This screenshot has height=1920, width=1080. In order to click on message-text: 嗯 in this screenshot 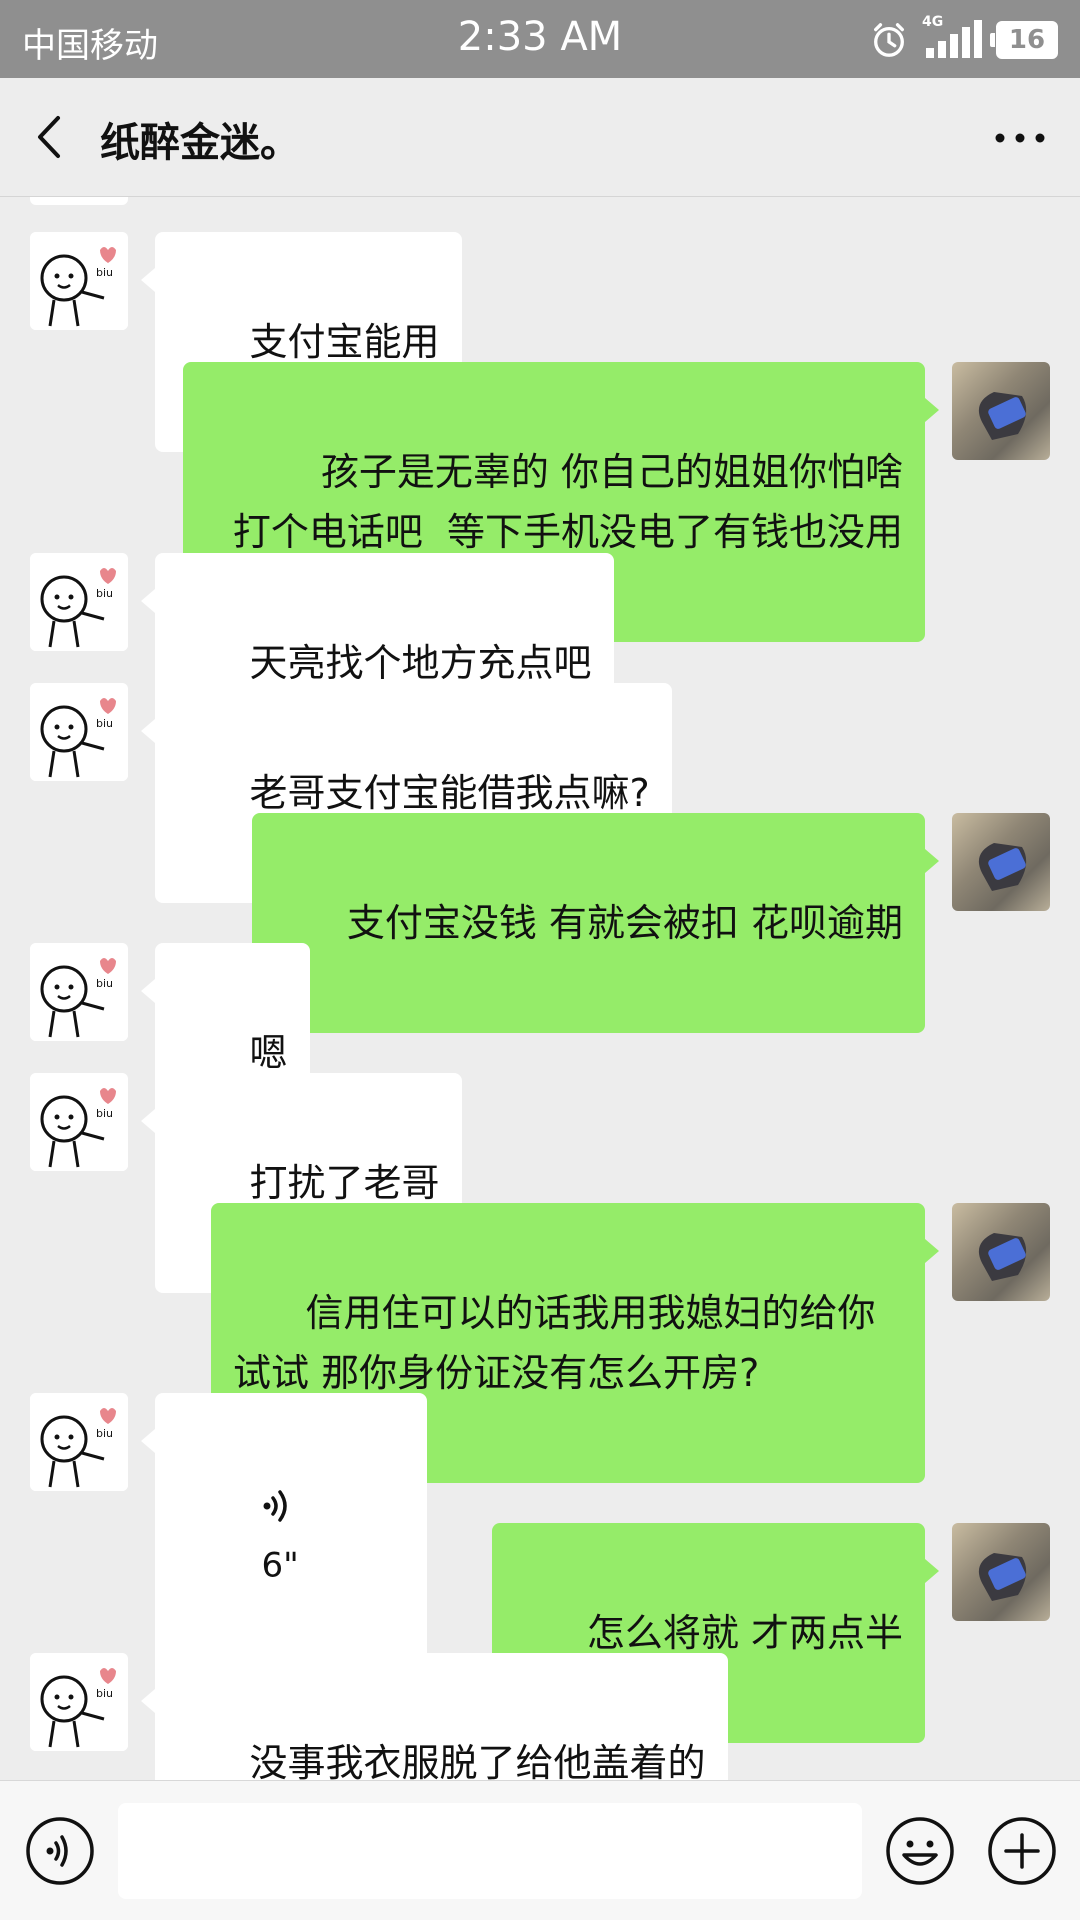, I will do `click(268, 1053)`.